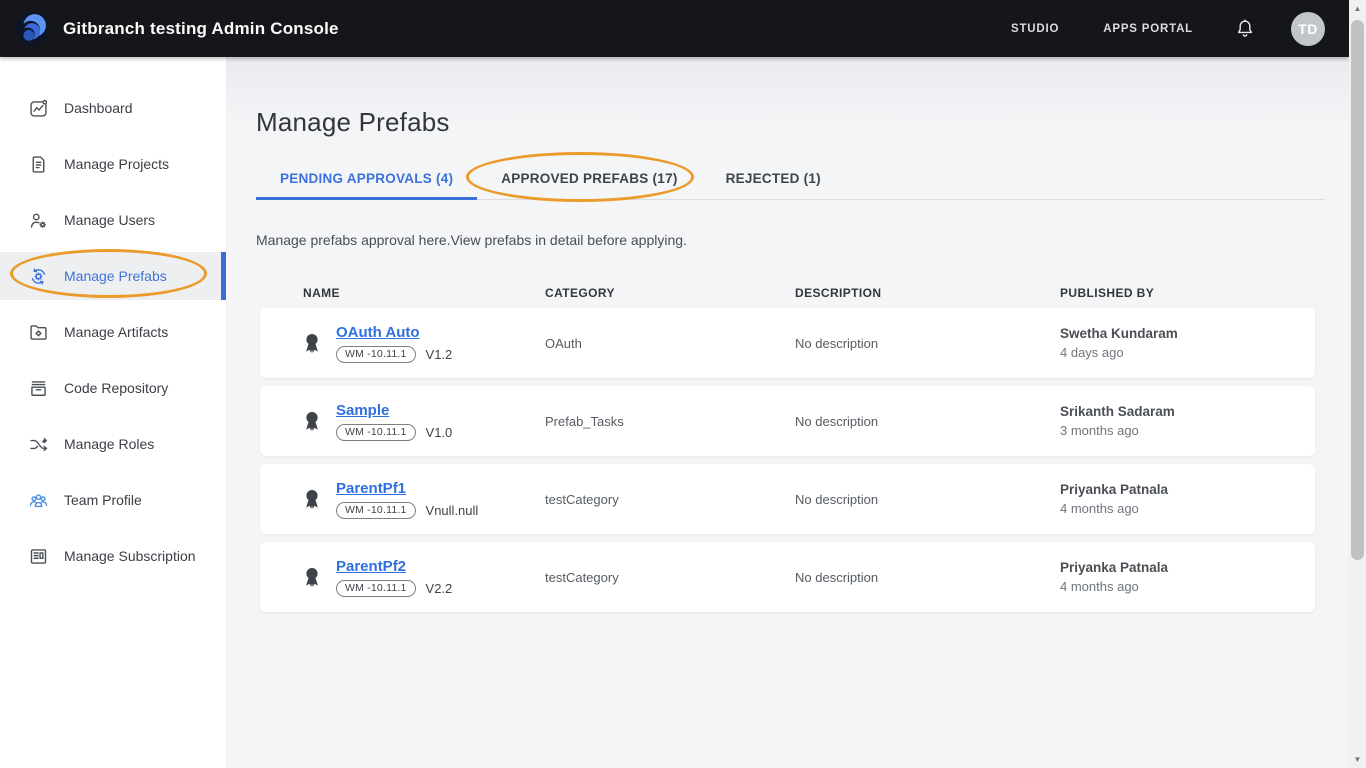  What do you see at coordinates (103, 500) in the screenshot?
I see `sidebar-item-label: Team Profile` at bounding box center [103, 500].